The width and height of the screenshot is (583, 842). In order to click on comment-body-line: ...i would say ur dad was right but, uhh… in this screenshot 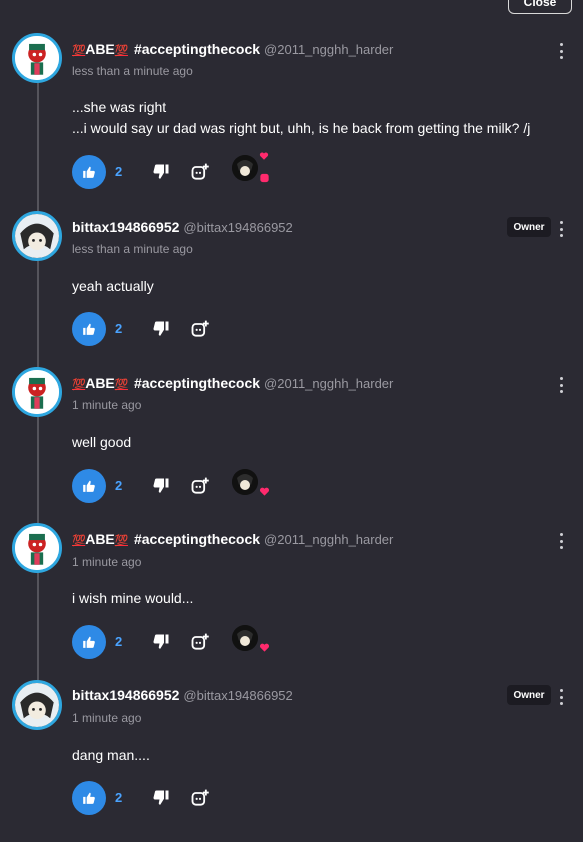, I will do `click(301, 128)`.